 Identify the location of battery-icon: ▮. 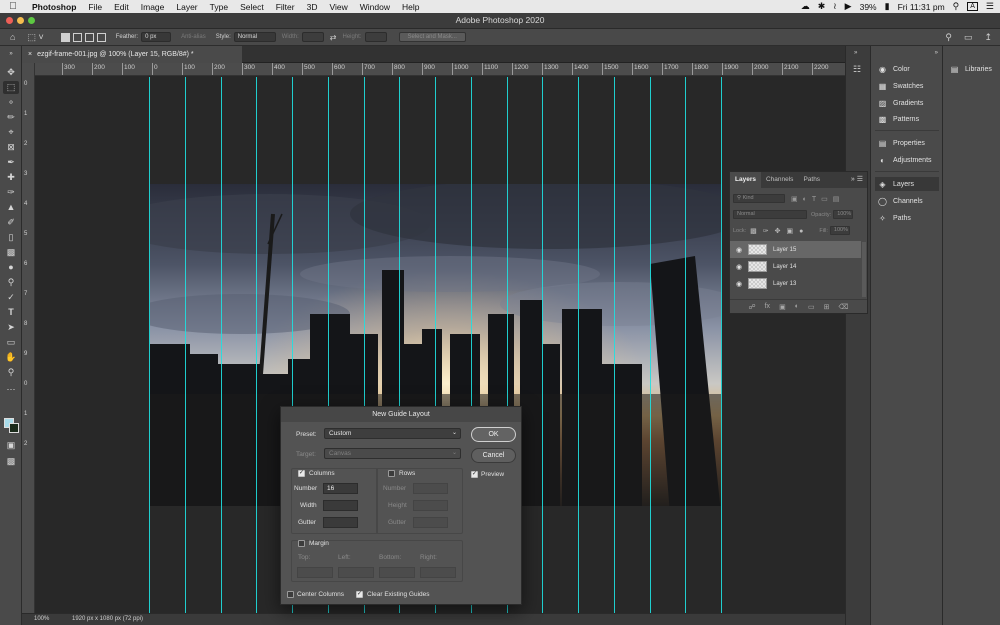
(887, 6).